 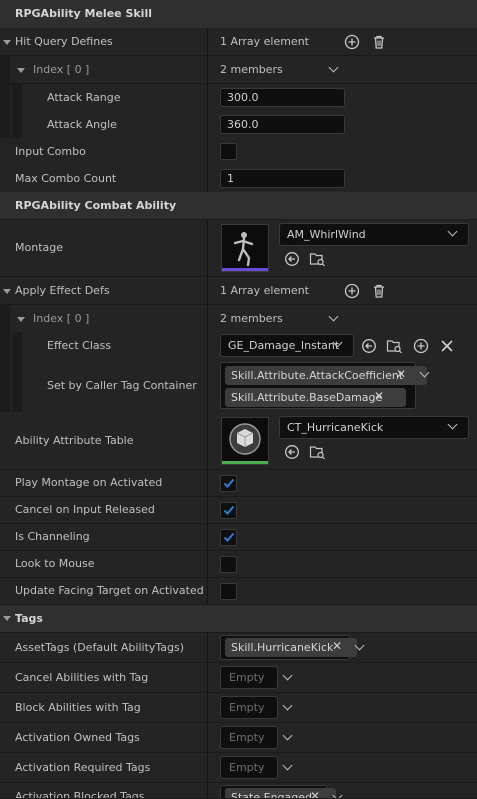 I want to click on block-abilities-row: Block Abilities with Tag Empty, so click(x=238, y=708).